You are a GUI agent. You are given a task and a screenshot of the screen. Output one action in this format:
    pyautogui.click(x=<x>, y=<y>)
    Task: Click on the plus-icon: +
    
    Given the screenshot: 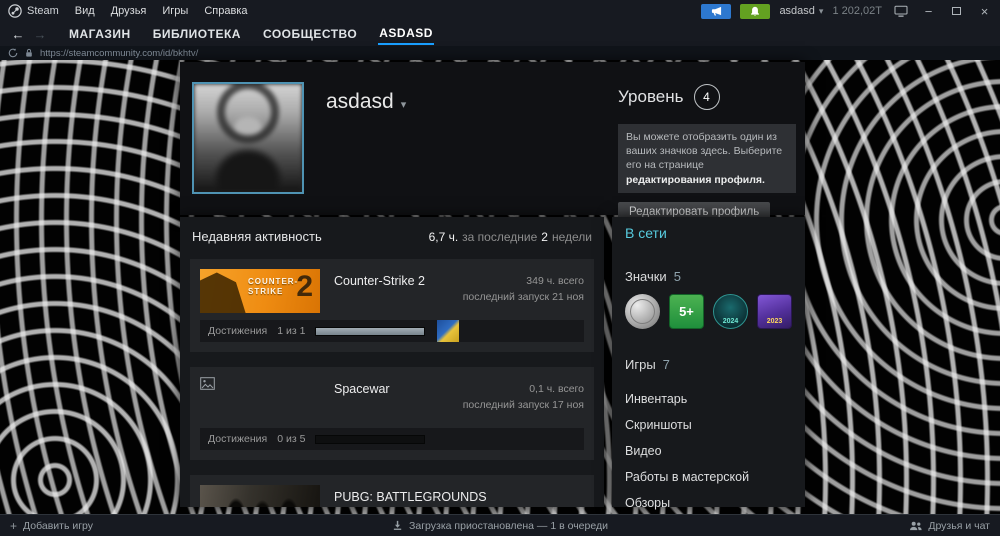 What is the action you would take?
    pyautogui.click(x=14, y=525)
    